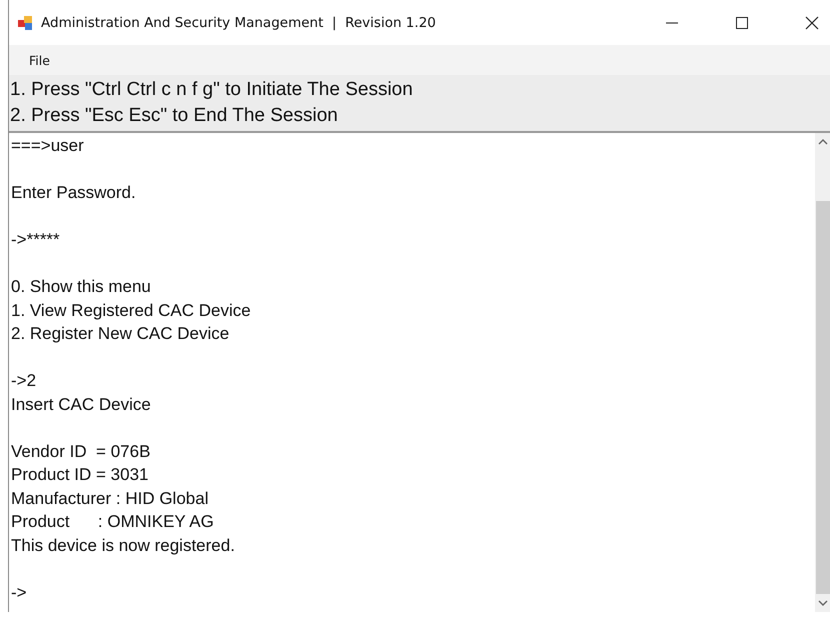 The image size is (830, 618). What do you see at coordinates (81, 451) in the screenshot?
I see `console-line: Vendor ID = 076B` at bounding box center [81, 451].